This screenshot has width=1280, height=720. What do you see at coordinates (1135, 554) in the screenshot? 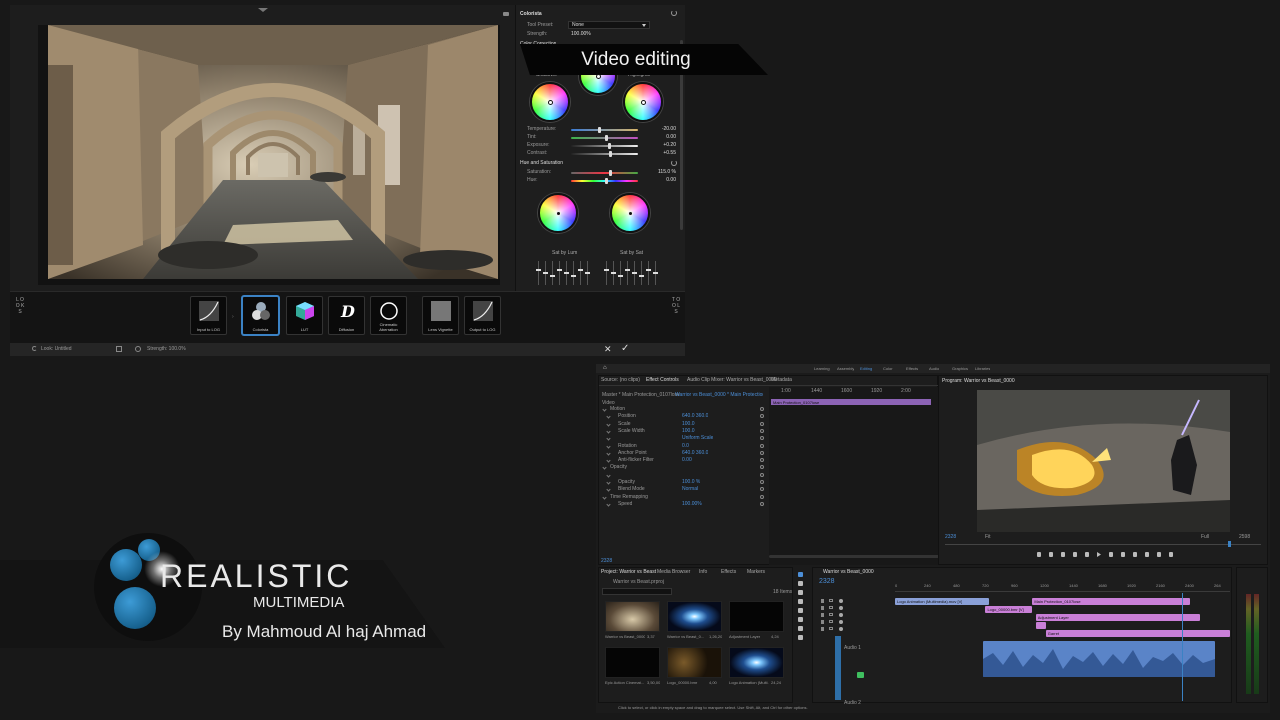
I see `insert-icon` at bounding box center [1135, 554].